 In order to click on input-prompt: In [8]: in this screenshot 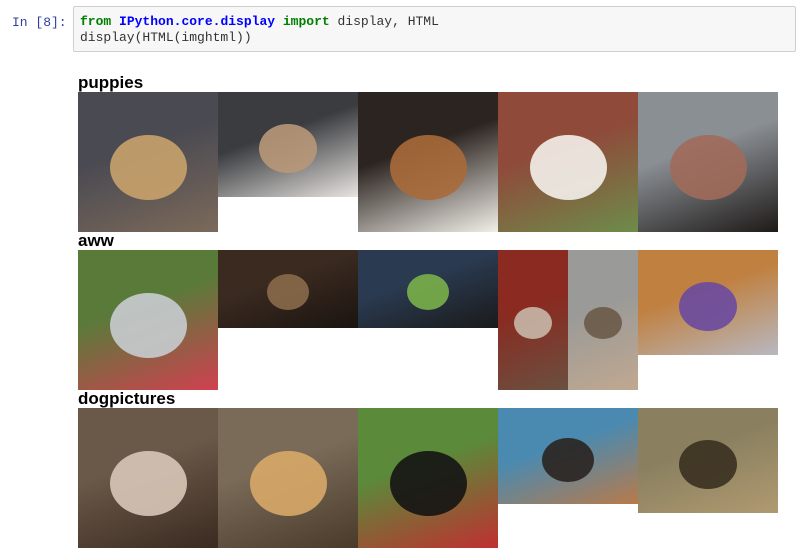, I will do `click(39, 22)`.